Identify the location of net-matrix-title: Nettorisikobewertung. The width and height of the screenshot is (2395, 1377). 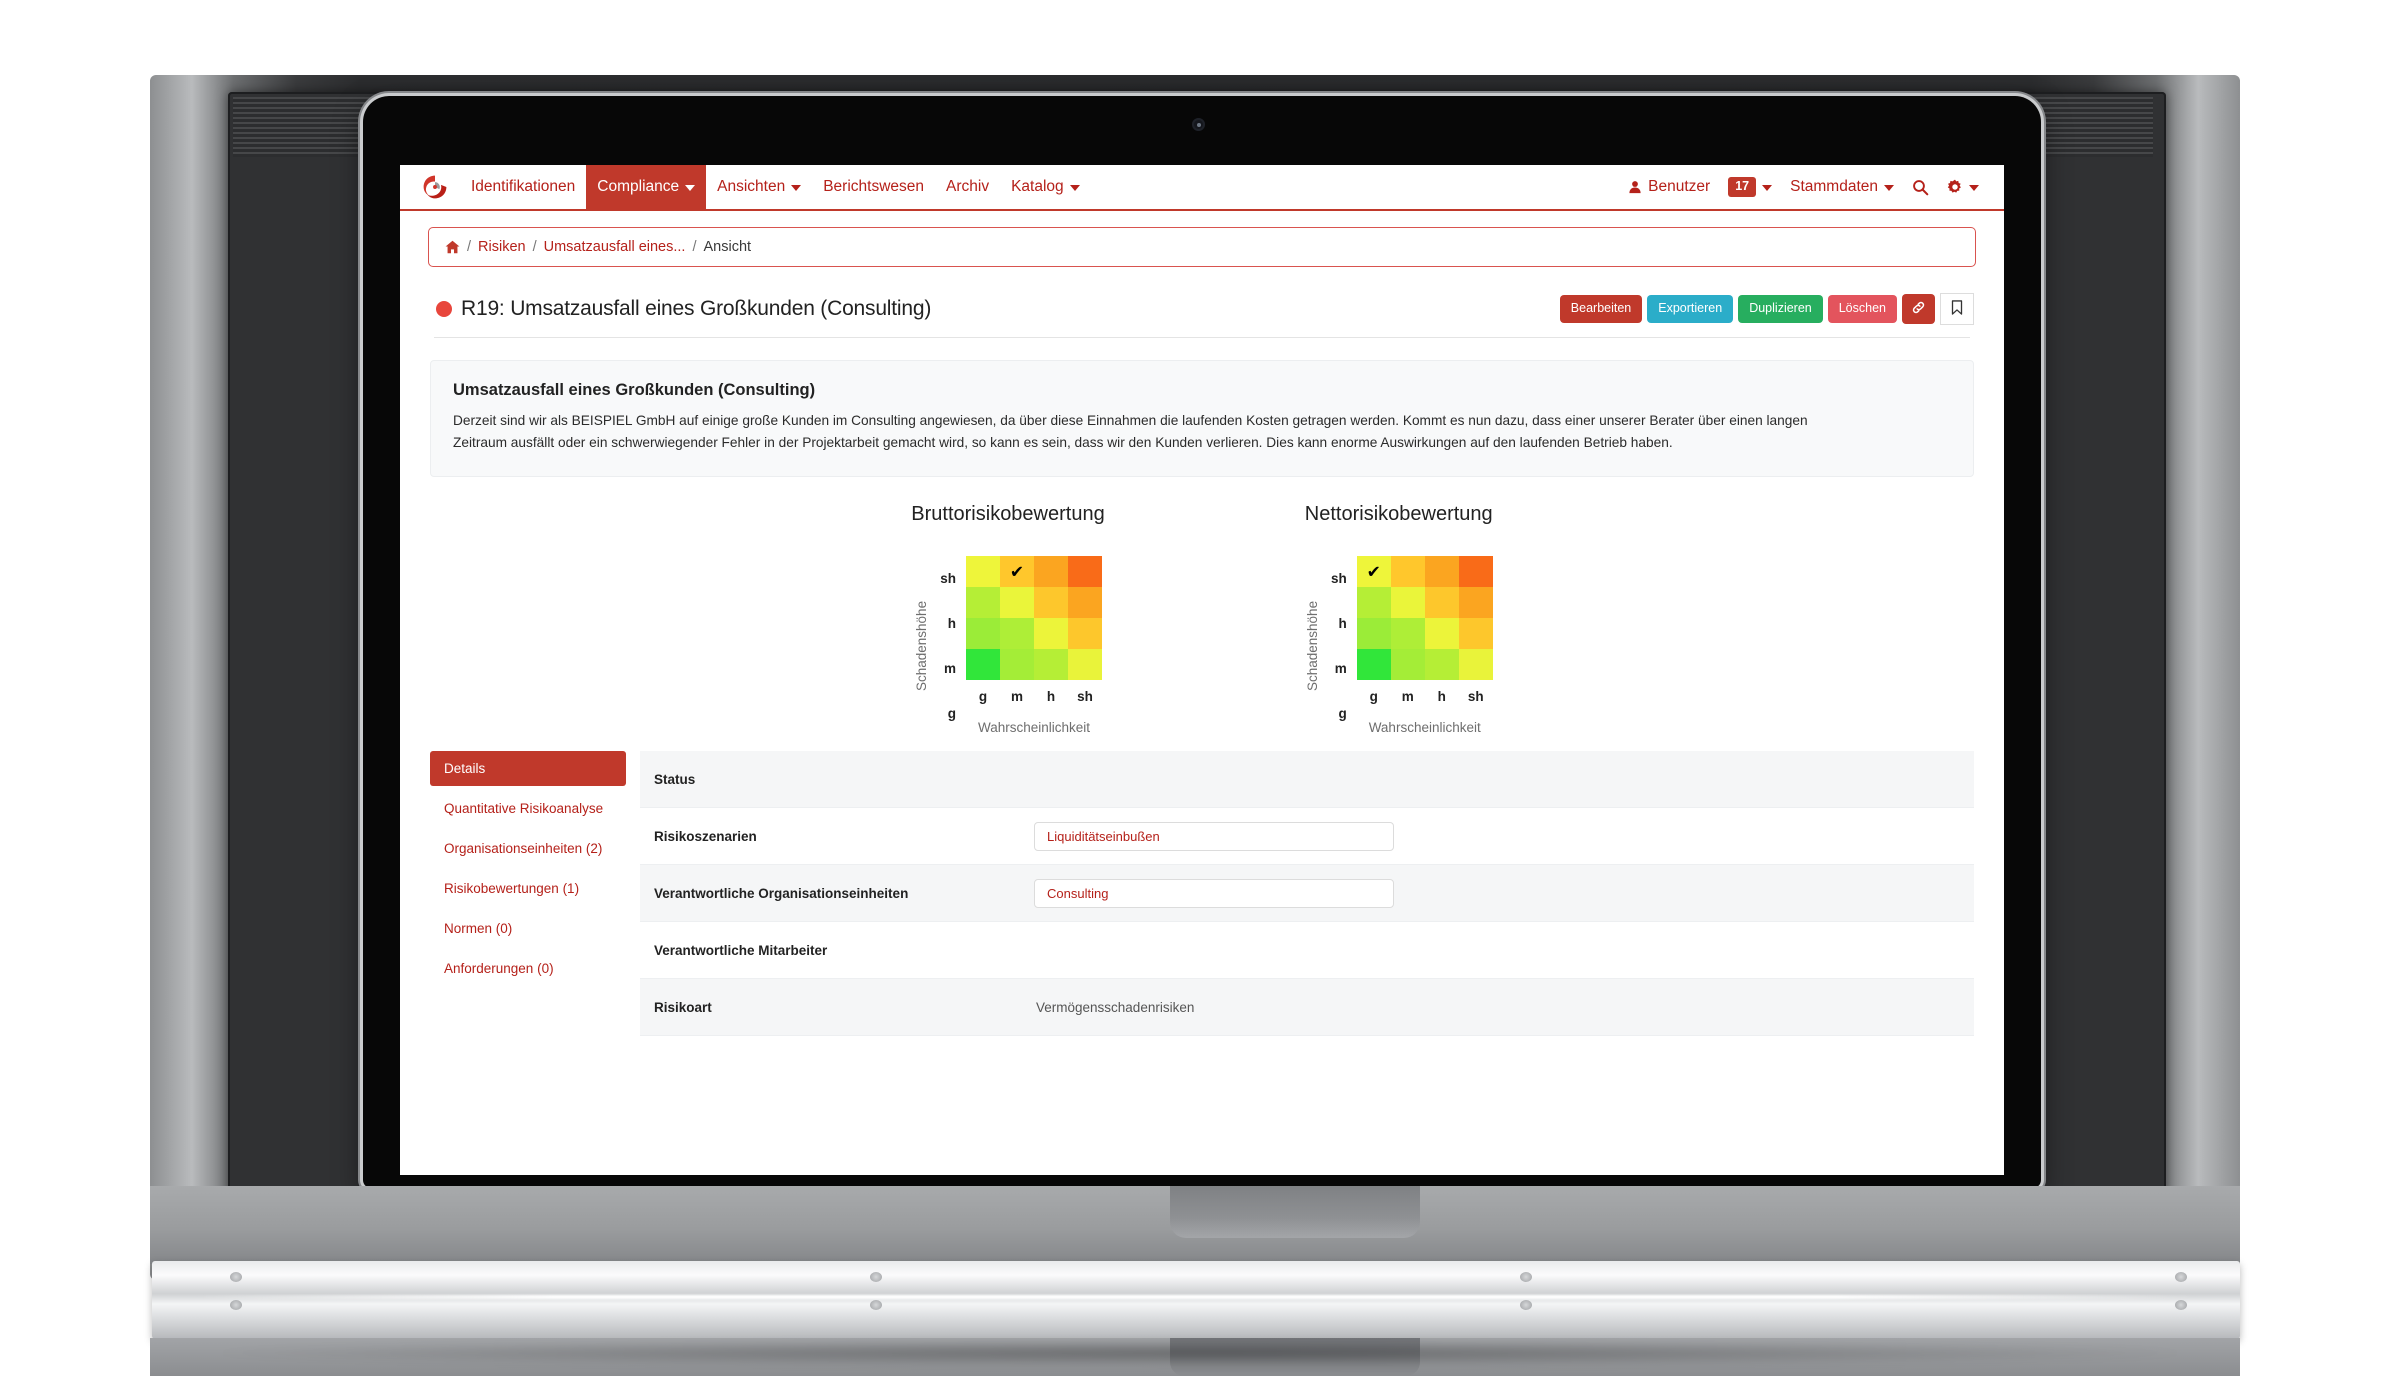
(1398, 514).